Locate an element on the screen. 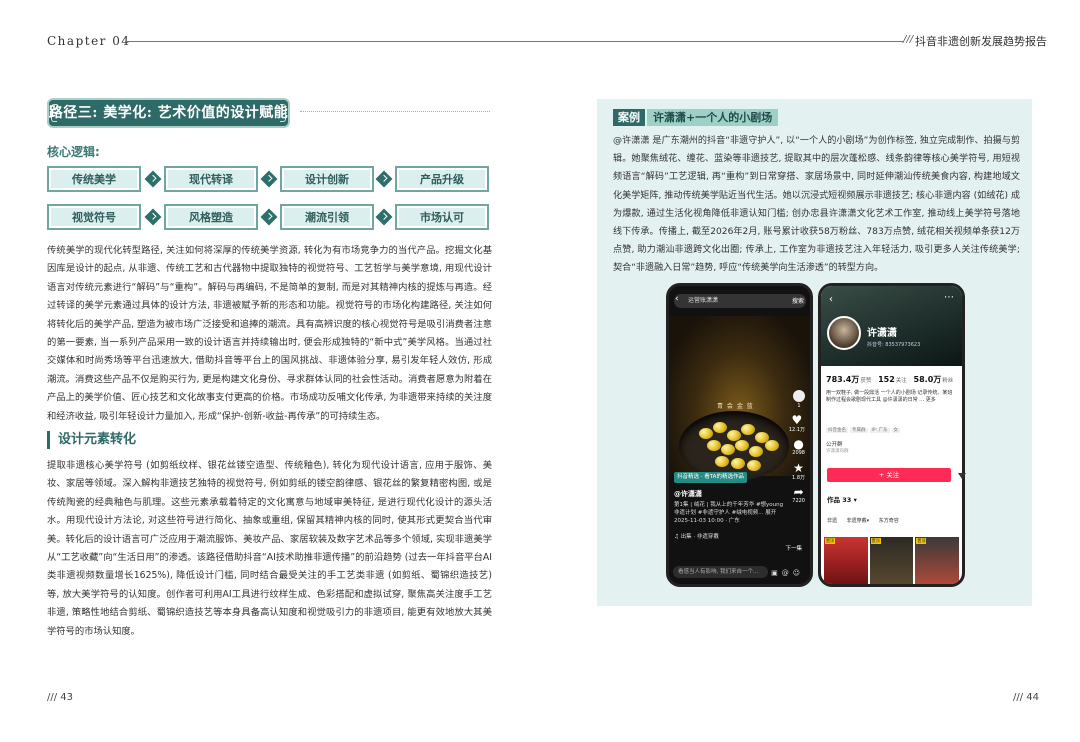  case-title: 许潇潇+一个人的小剧场 is located at coordinates (713, 117).